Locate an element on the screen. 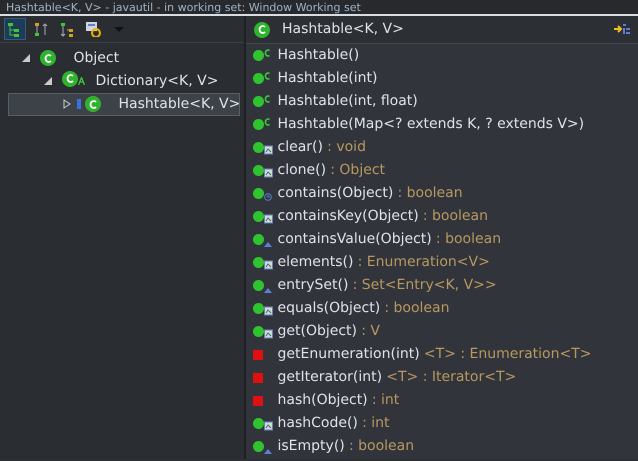 Image resolution: width=638 pixels, height=461 pixels. member-type: : Object is located at coordinates (358, 170).